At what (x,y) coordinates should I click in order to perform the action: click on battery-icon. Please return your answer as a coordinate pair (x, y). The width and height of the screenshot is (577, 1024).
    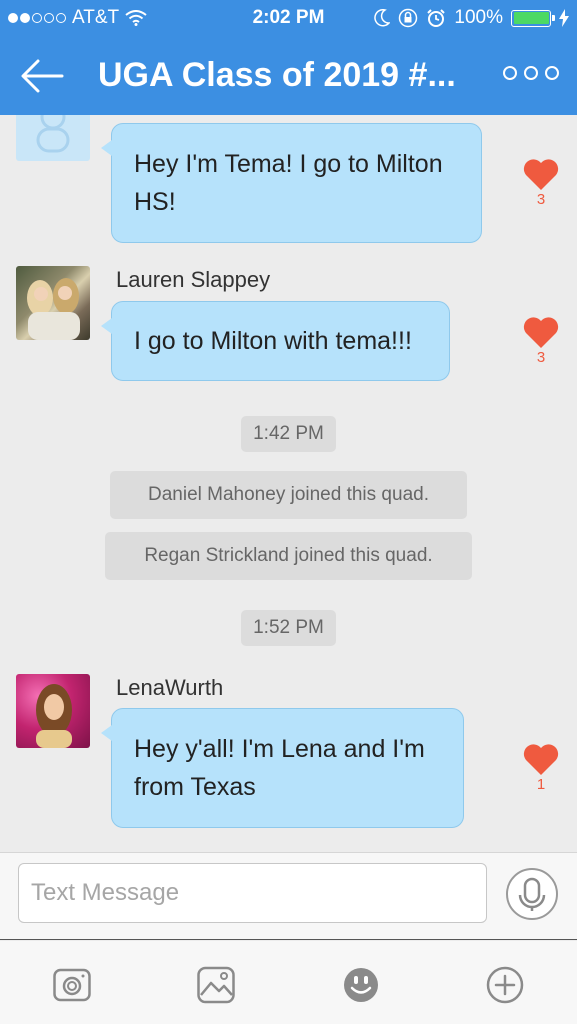
    Looking at the image, I should click on (533, 18).